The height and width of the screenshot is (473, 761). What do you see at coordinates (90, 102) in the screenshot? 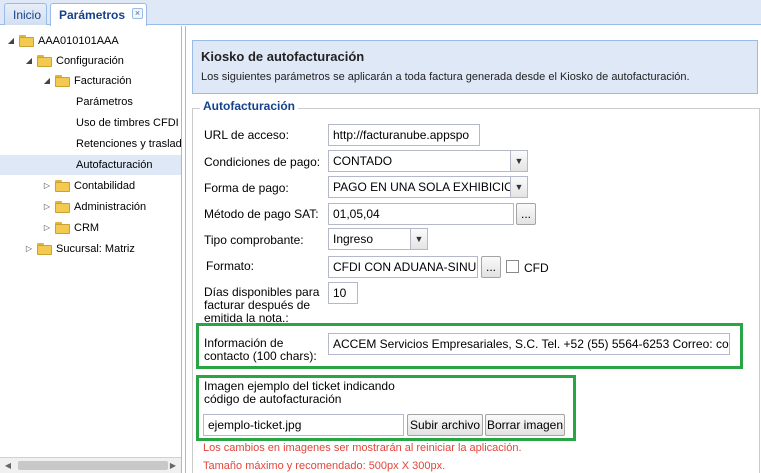
I see `tree-item-parametros: Parámetros` at bounding box center [90, 102].